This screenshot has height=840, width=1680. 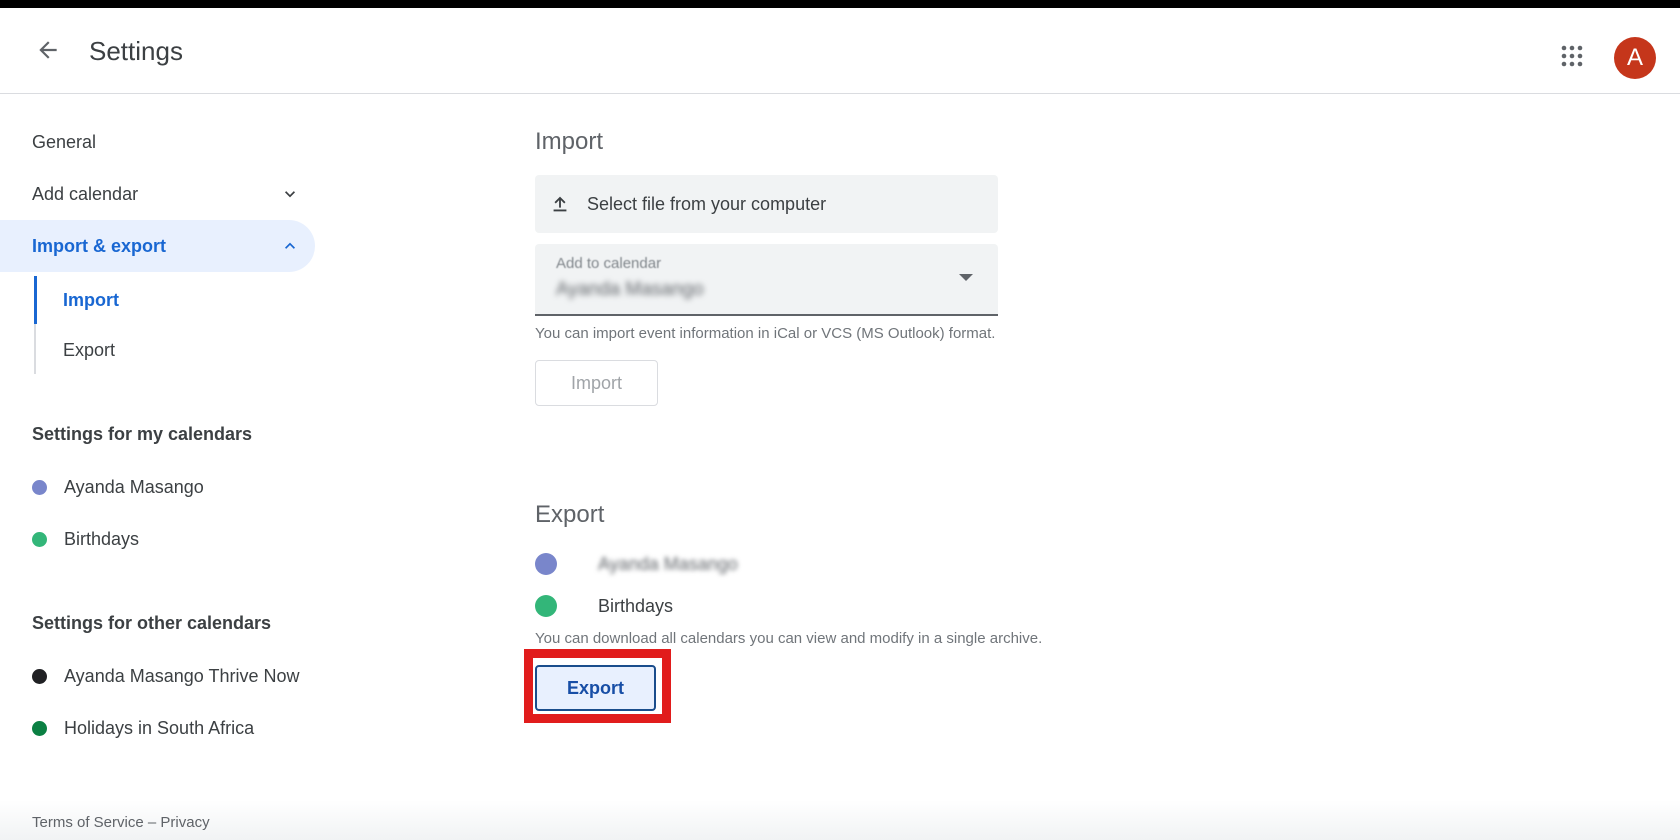 What do you see at coordinates (290, 245) in the screenshot?
I see `chevron-up-icon` at bounding box center [290, 245].